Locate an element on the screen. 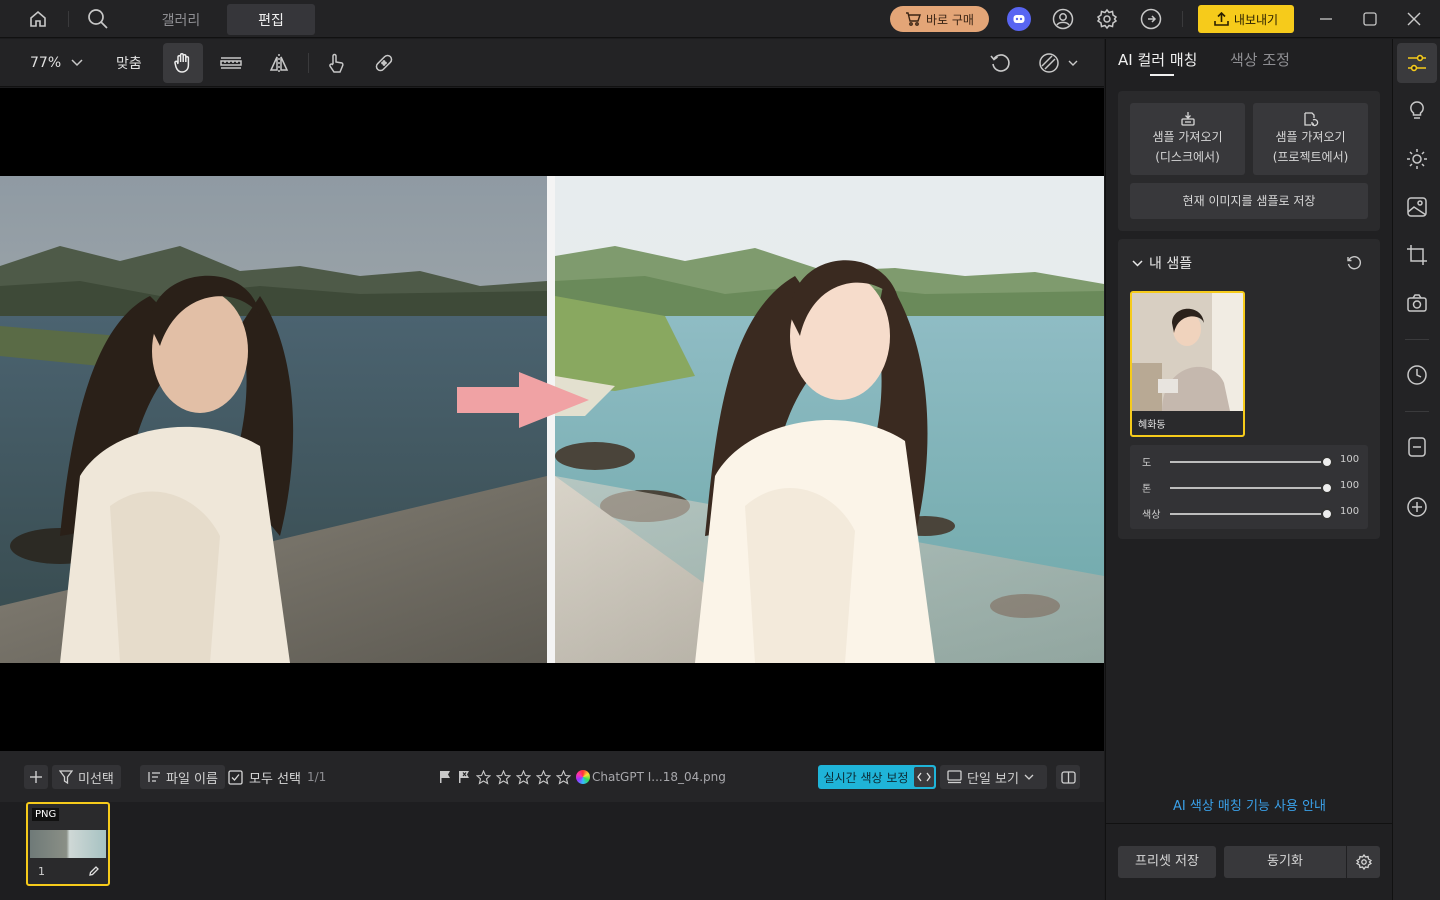  sync-button: 동기화 is located at coordinates (1285, 862).